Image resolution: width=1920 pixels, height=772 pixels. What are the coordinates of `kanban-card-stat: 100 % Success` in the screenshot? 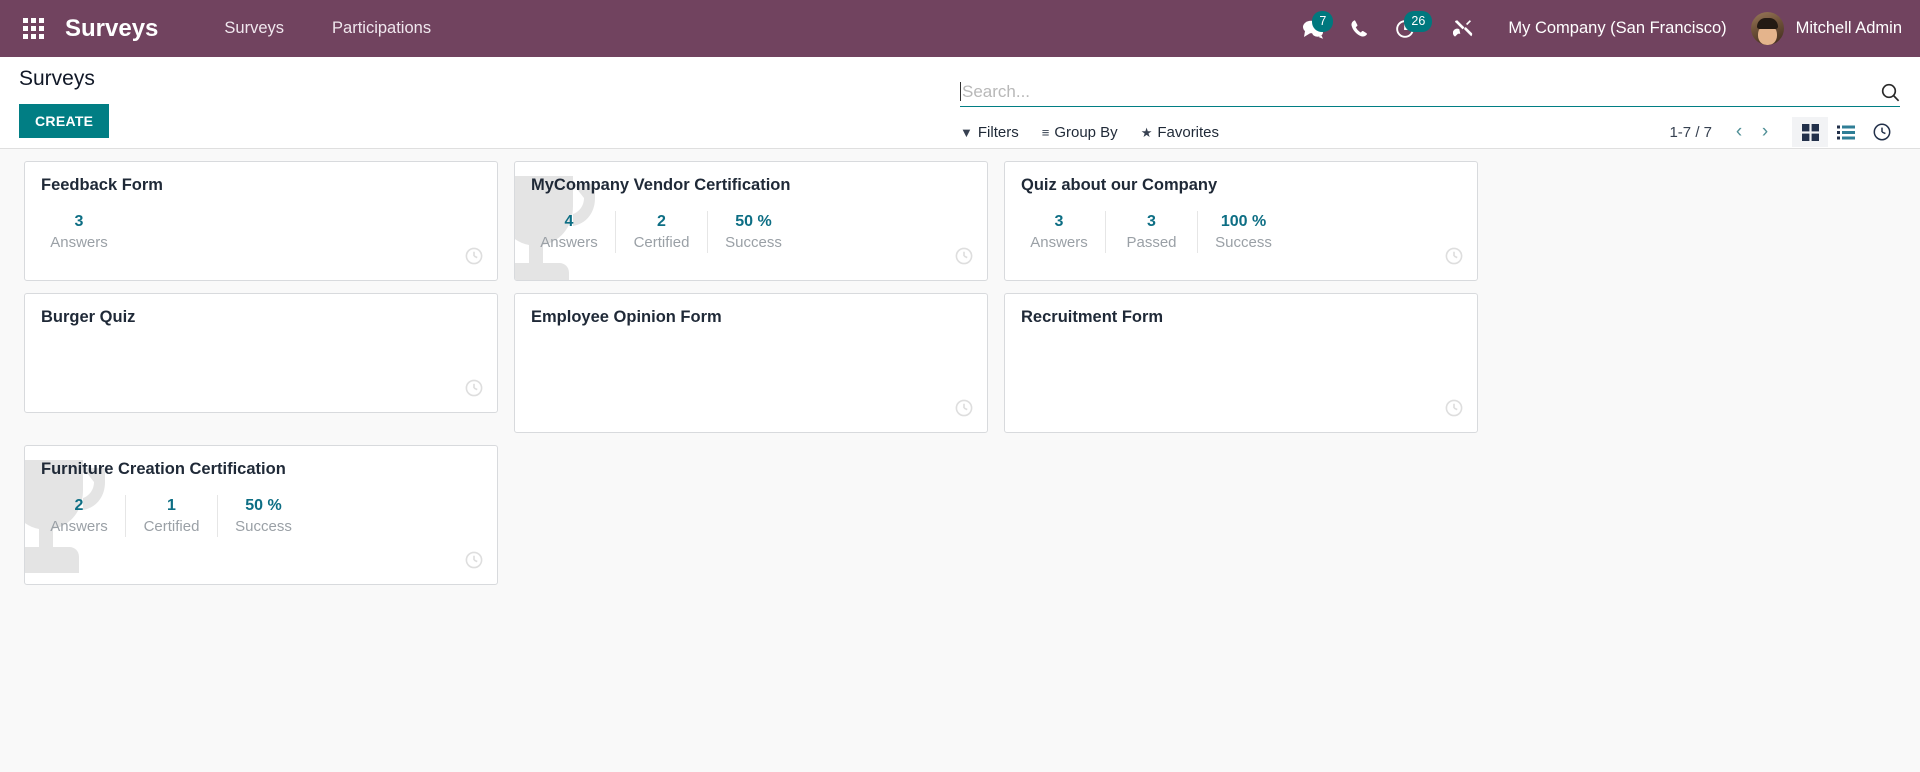 It's located at (1243, 232).